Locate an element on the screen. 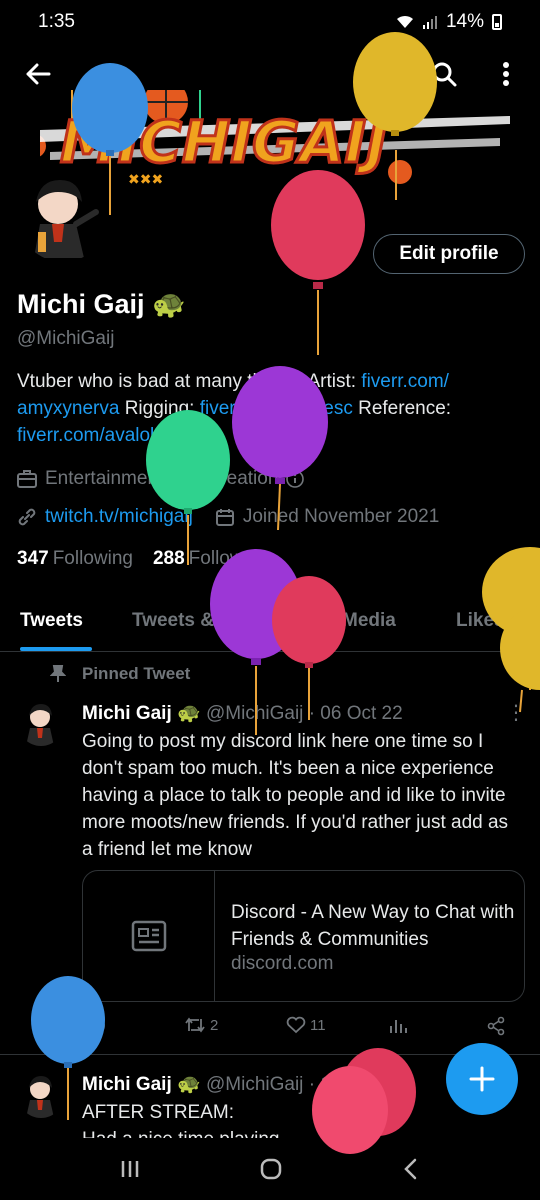 This screenshot has width=540, height=1200. back-button is located at coordinates (38, 74).